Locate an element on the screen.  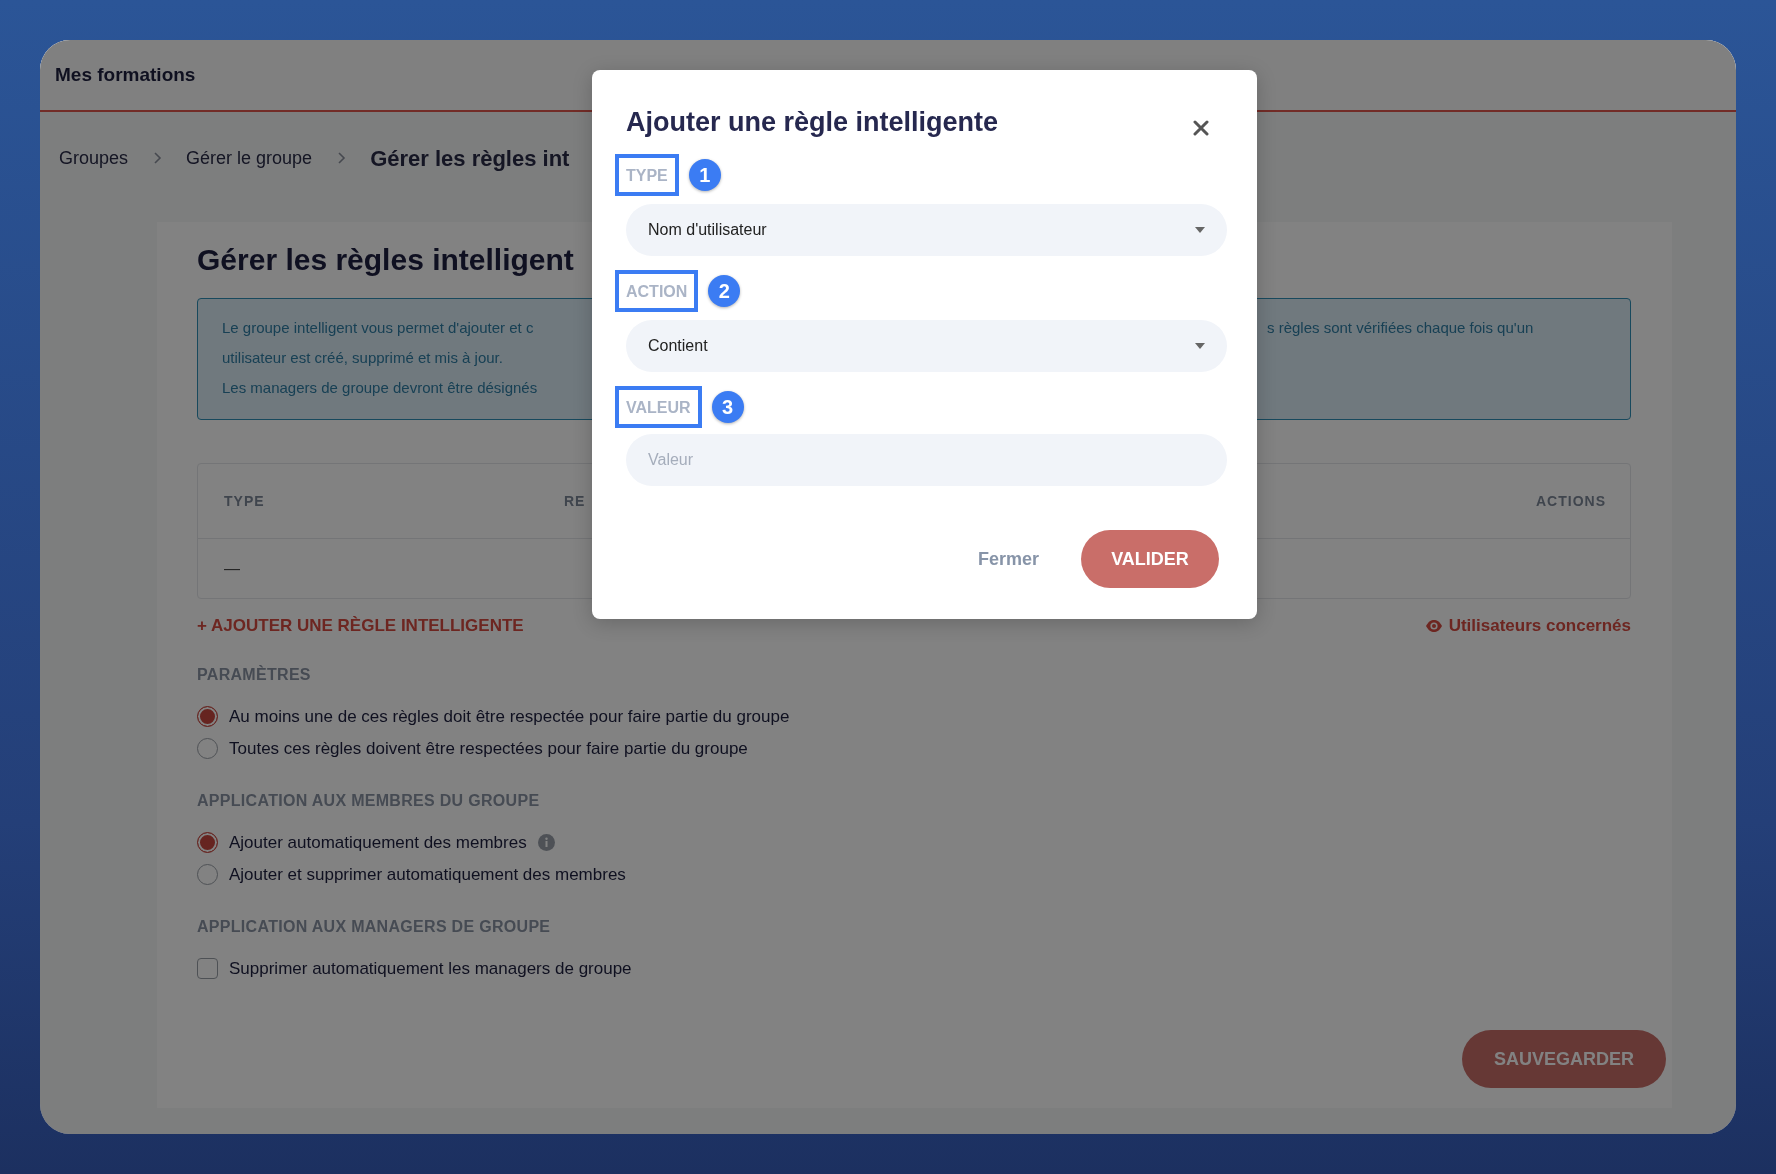
info-text: Les managers de groupe devront être désignés is located at coordinates (380, 388).